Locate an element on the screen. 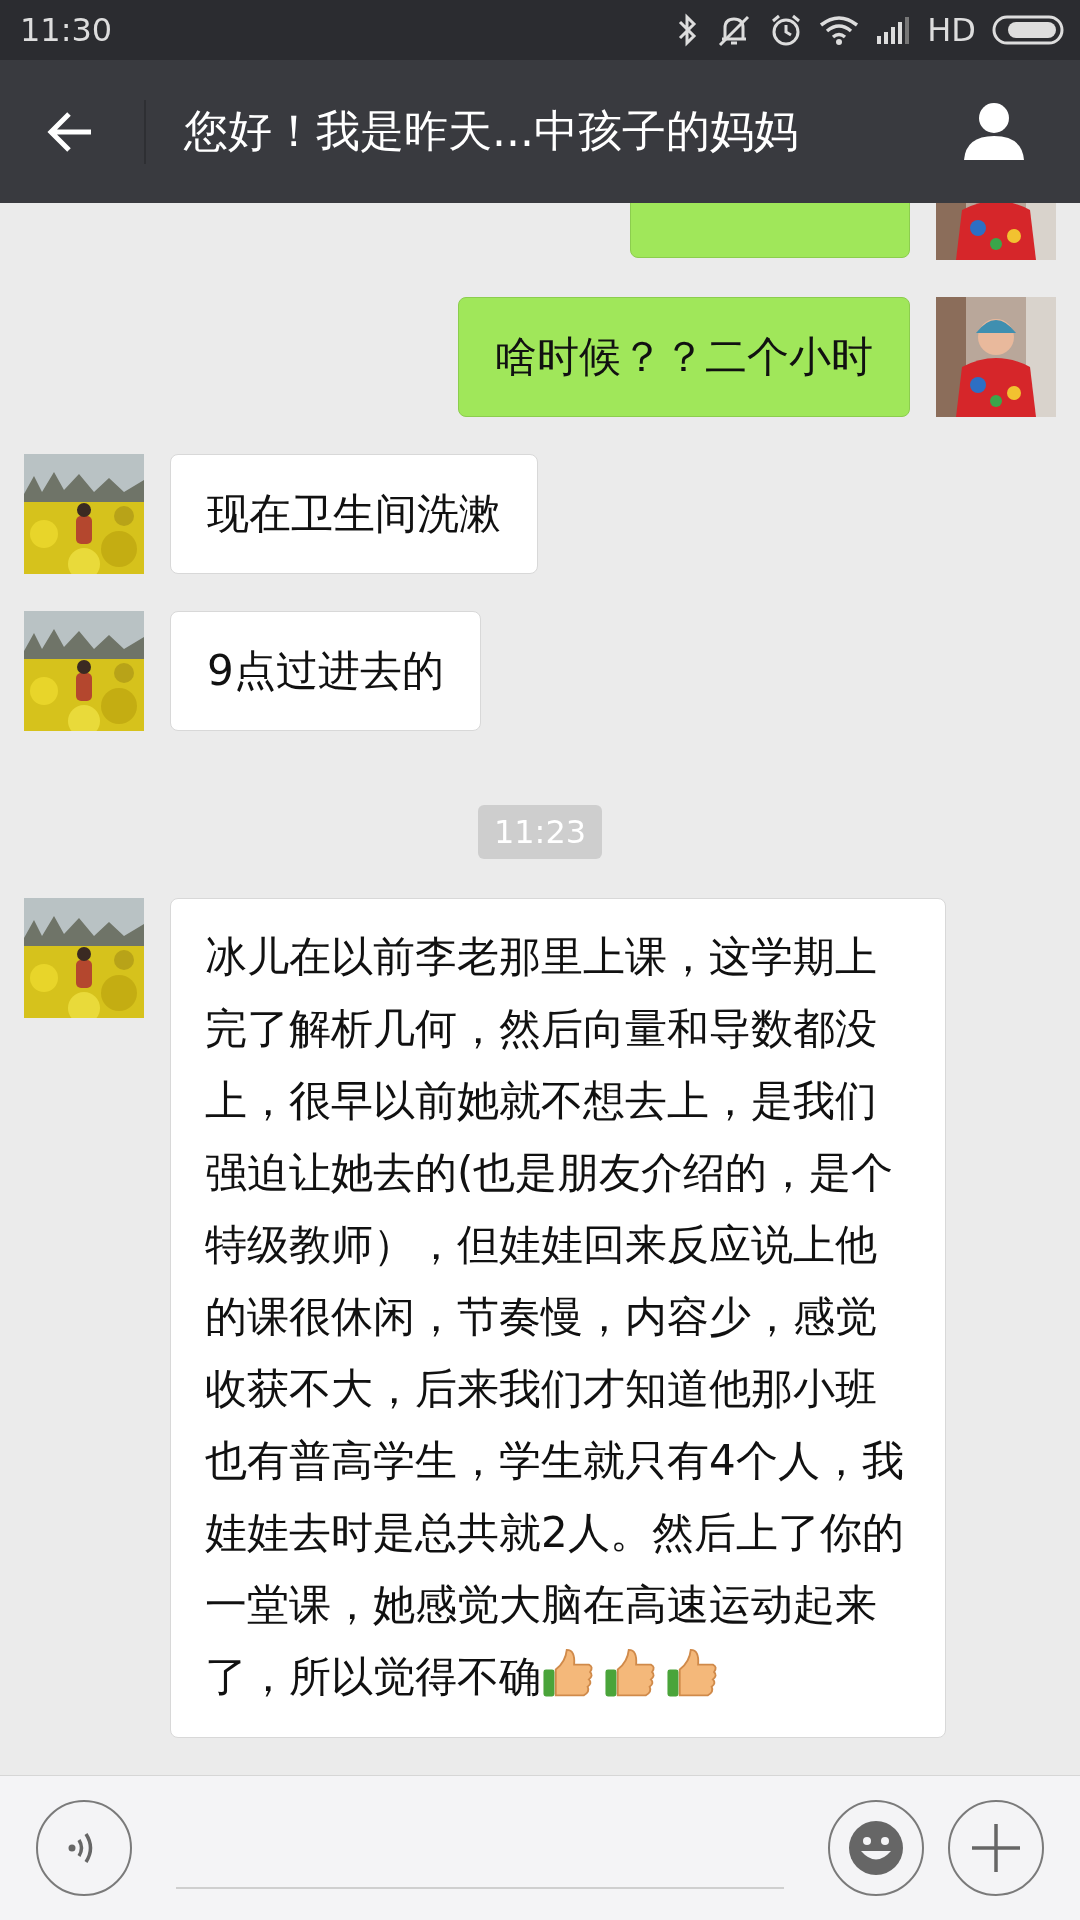  emoji-button is located at coordinates (876, 1848).